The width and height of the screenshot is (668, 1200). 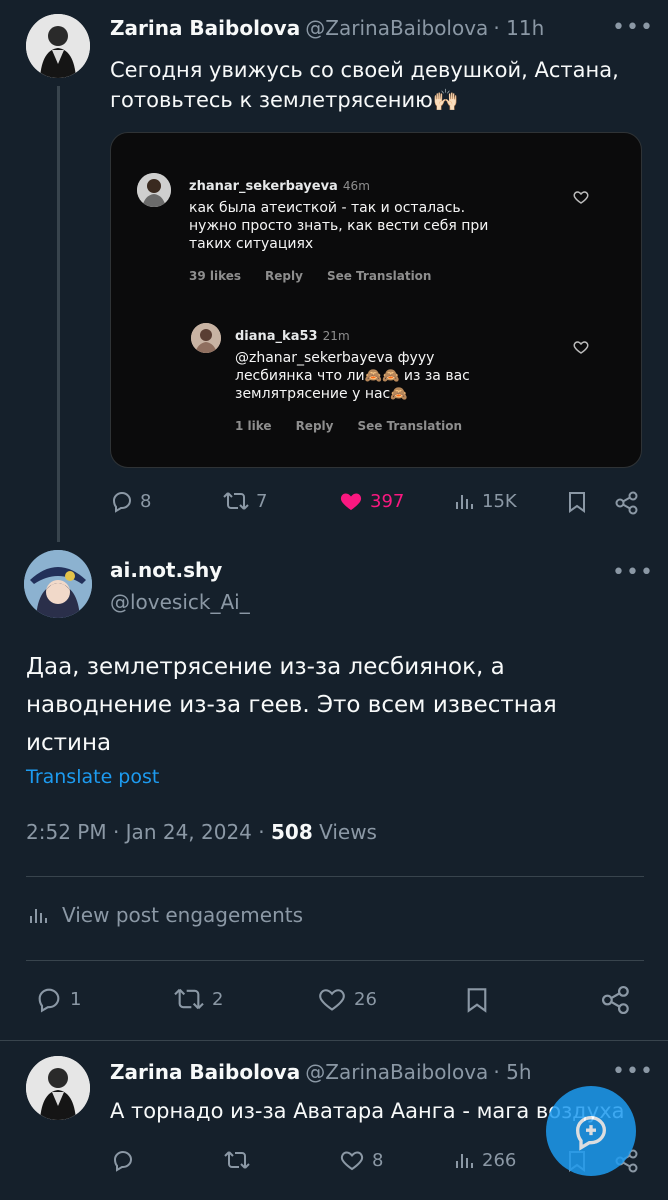 I want to click on reply-button: 8, so click(x=130, y=501).